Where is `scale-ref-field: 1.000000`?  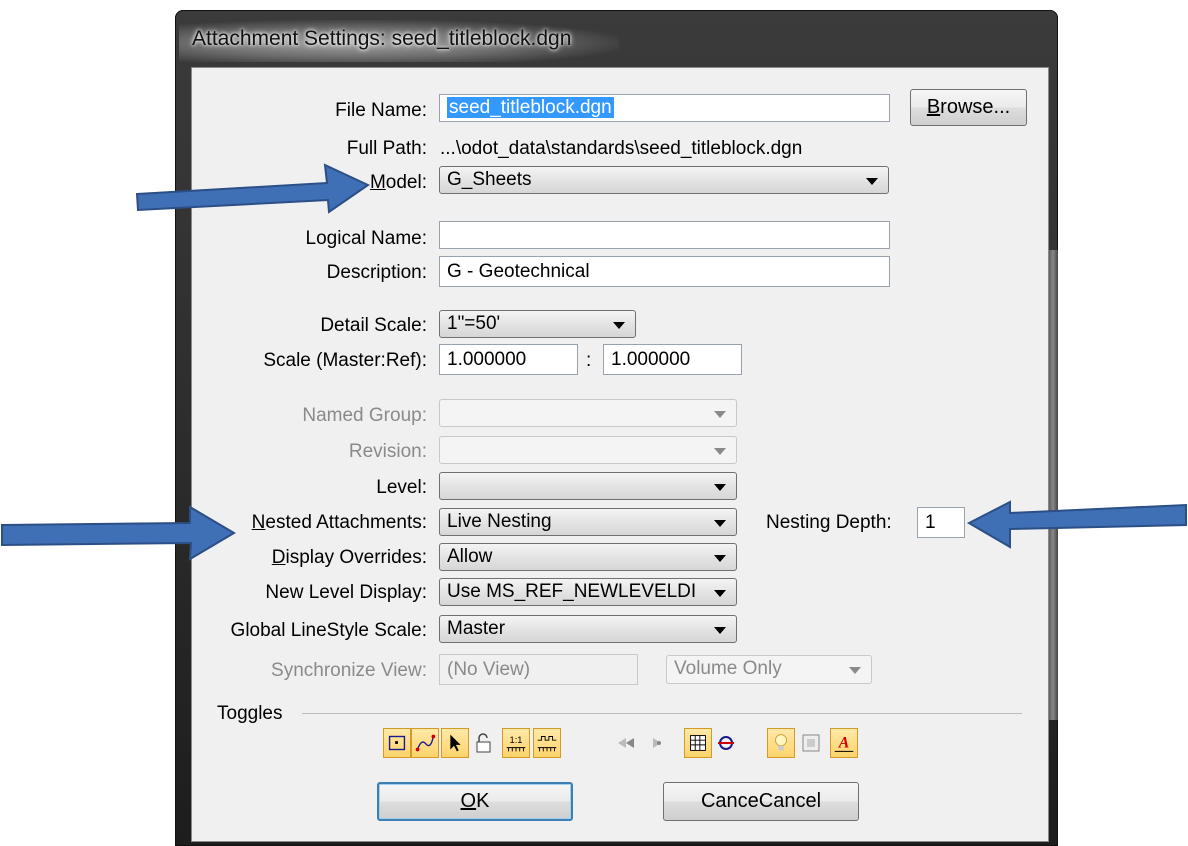 scale-ref-field: 1.000000 is located at coordinates (672, 359).